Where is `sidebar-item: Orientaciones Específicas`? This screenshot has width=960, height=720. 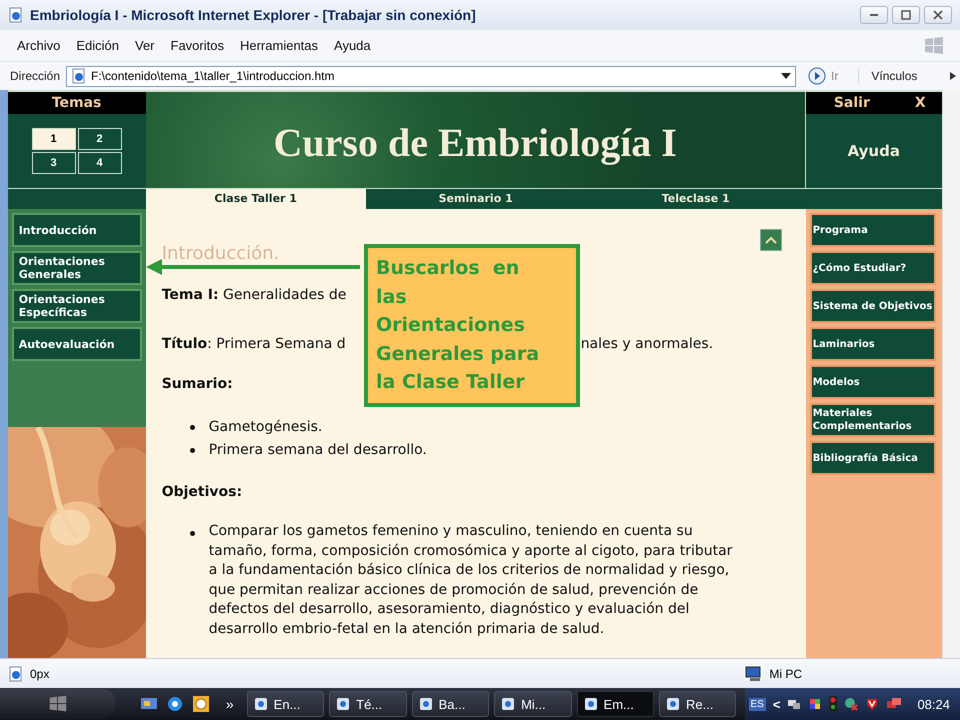 sidebar-item: Orientaciones Específicas is located at coordinates (77, 306).